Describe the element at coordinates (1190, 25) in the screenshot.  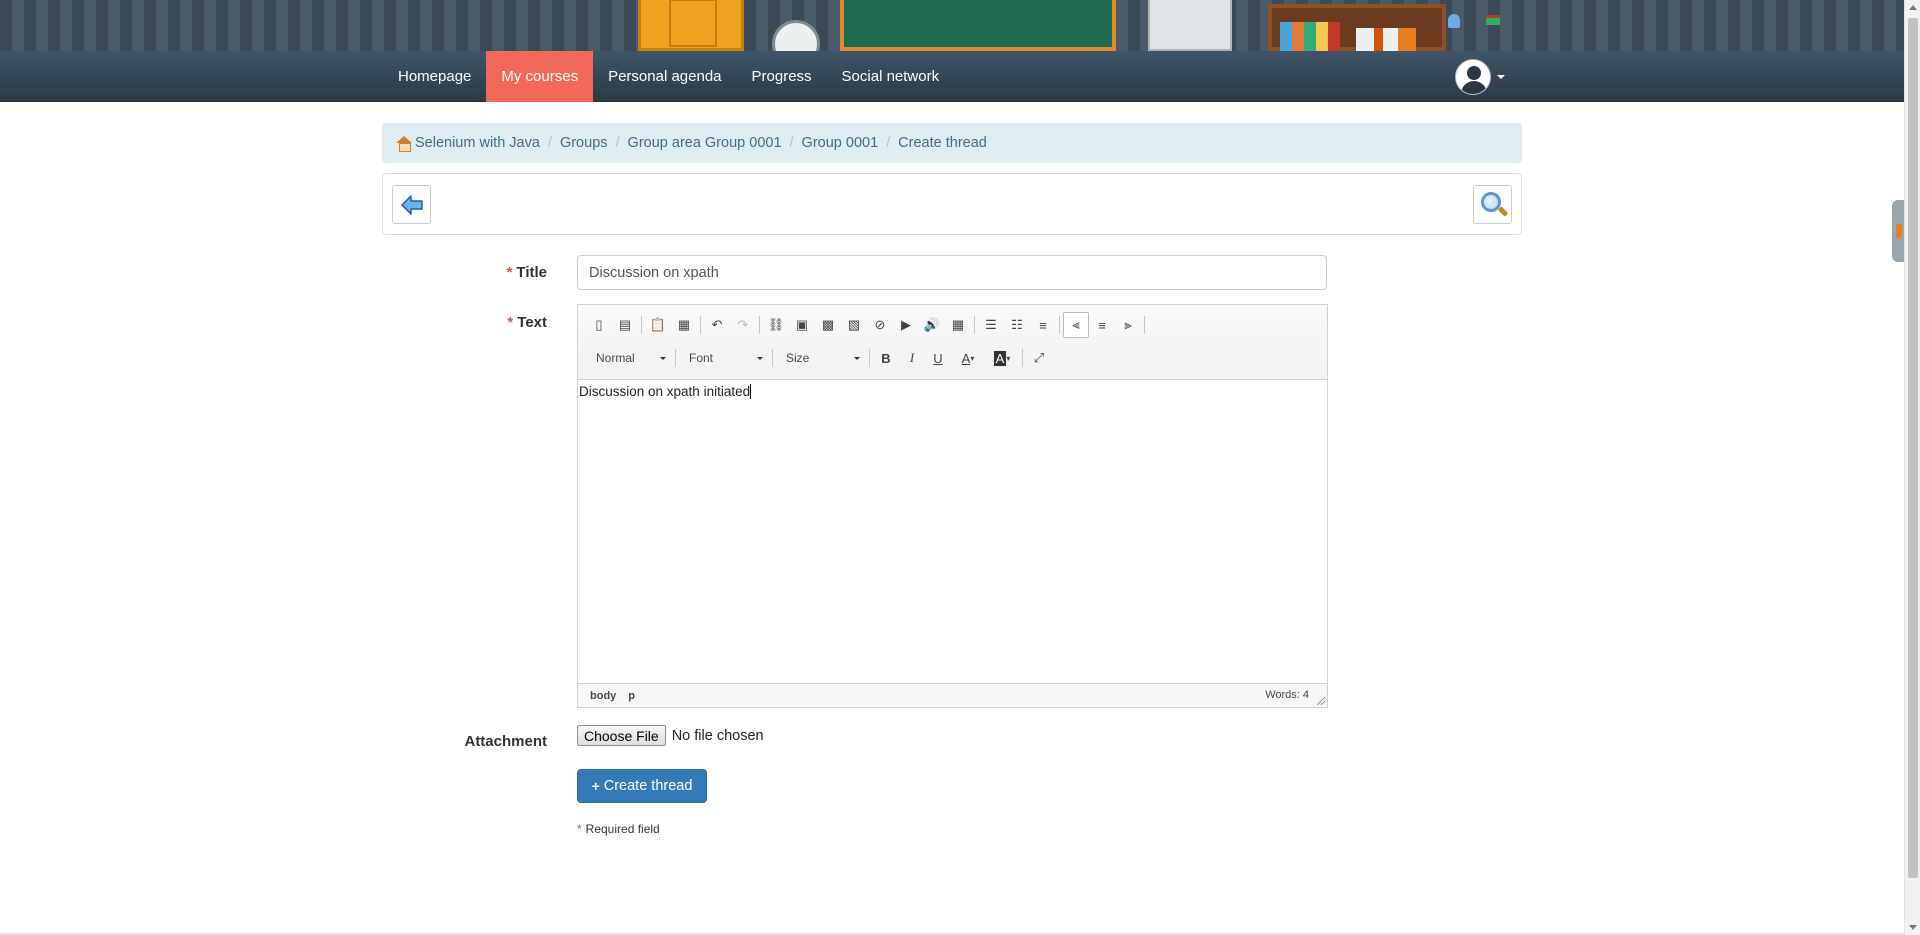
I see `paper-illustration` at that location.